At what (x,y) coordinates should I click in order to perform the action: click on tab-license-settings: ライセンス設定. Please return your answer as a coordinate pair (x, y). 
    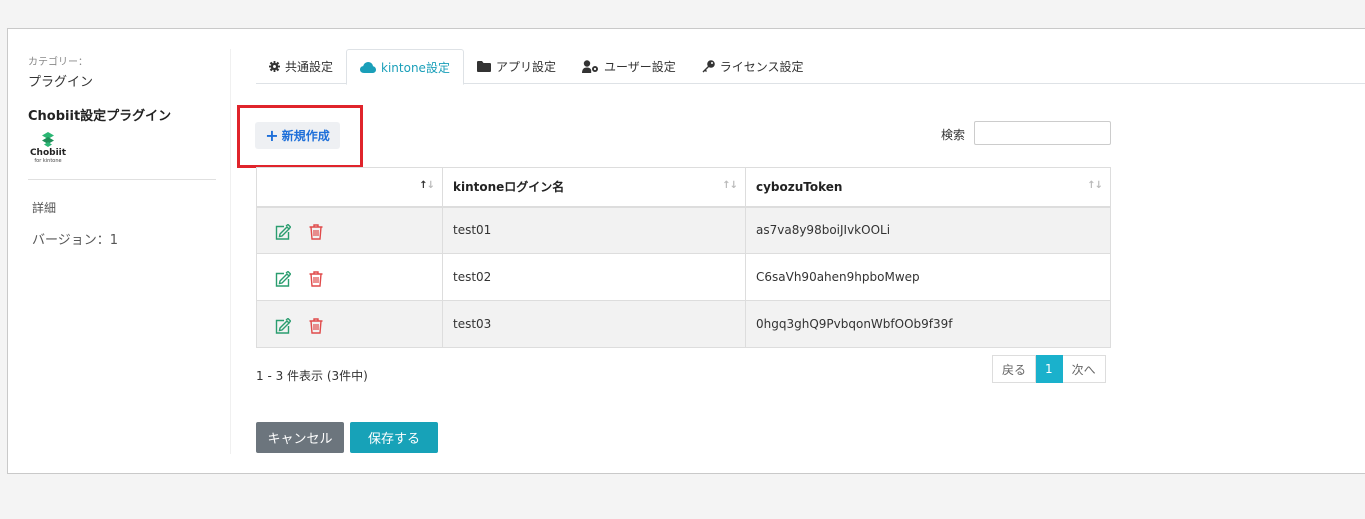
    Looking at the image, I should click on (753, 66).